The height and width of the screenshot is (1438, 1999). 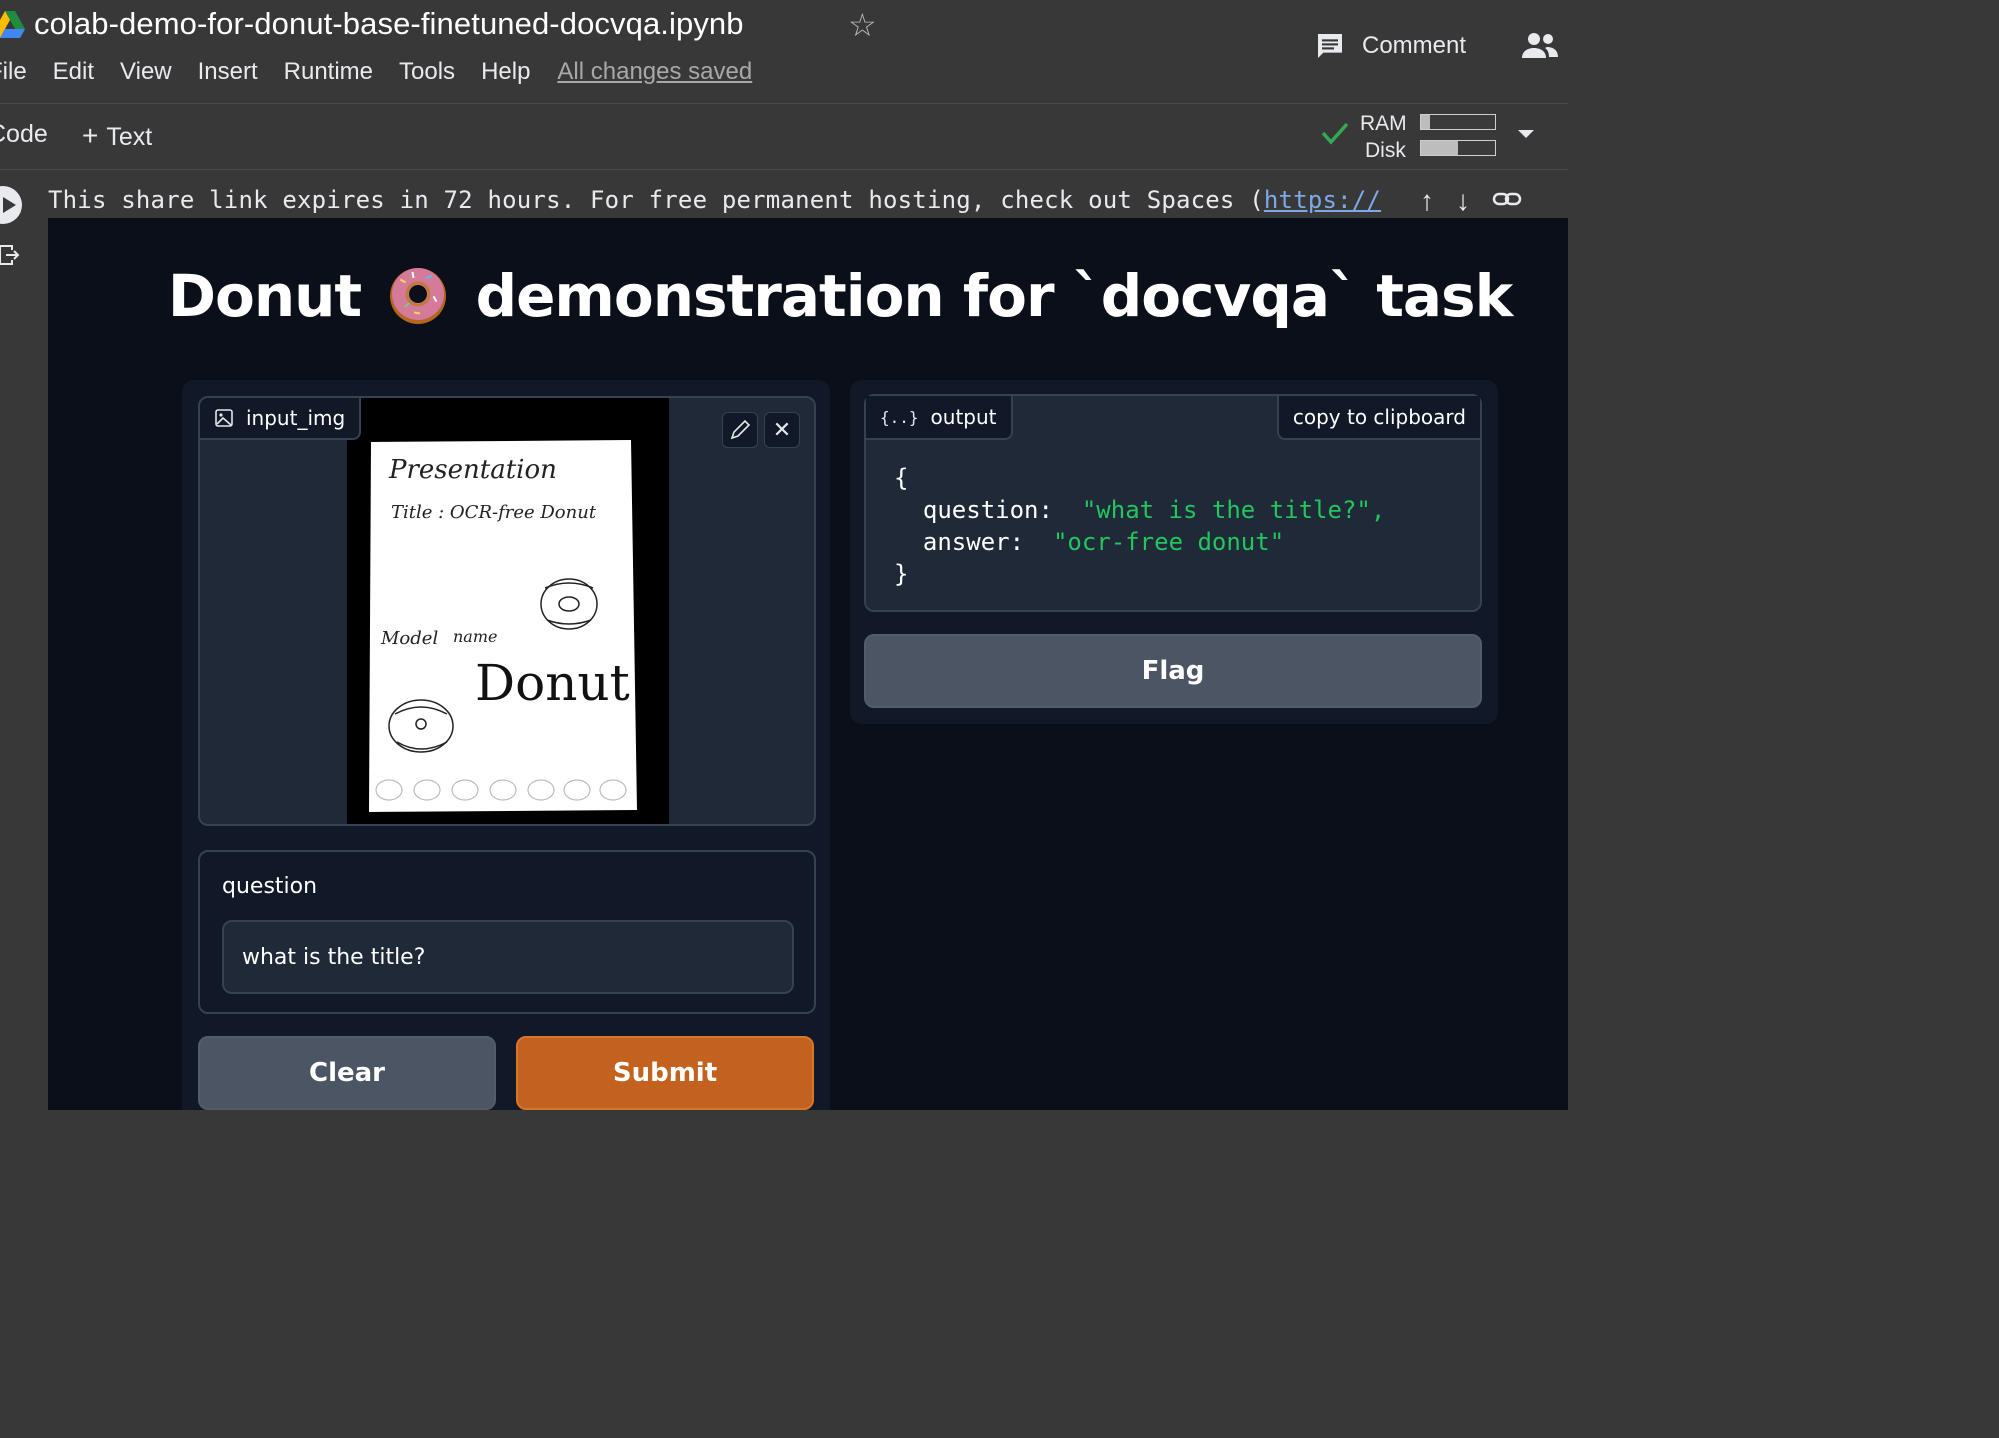 What do you see at coordinates (1427, 203) in the screenshot?
I see `move-cell-up-icon: ↑` at bounding box center [1427, 203].